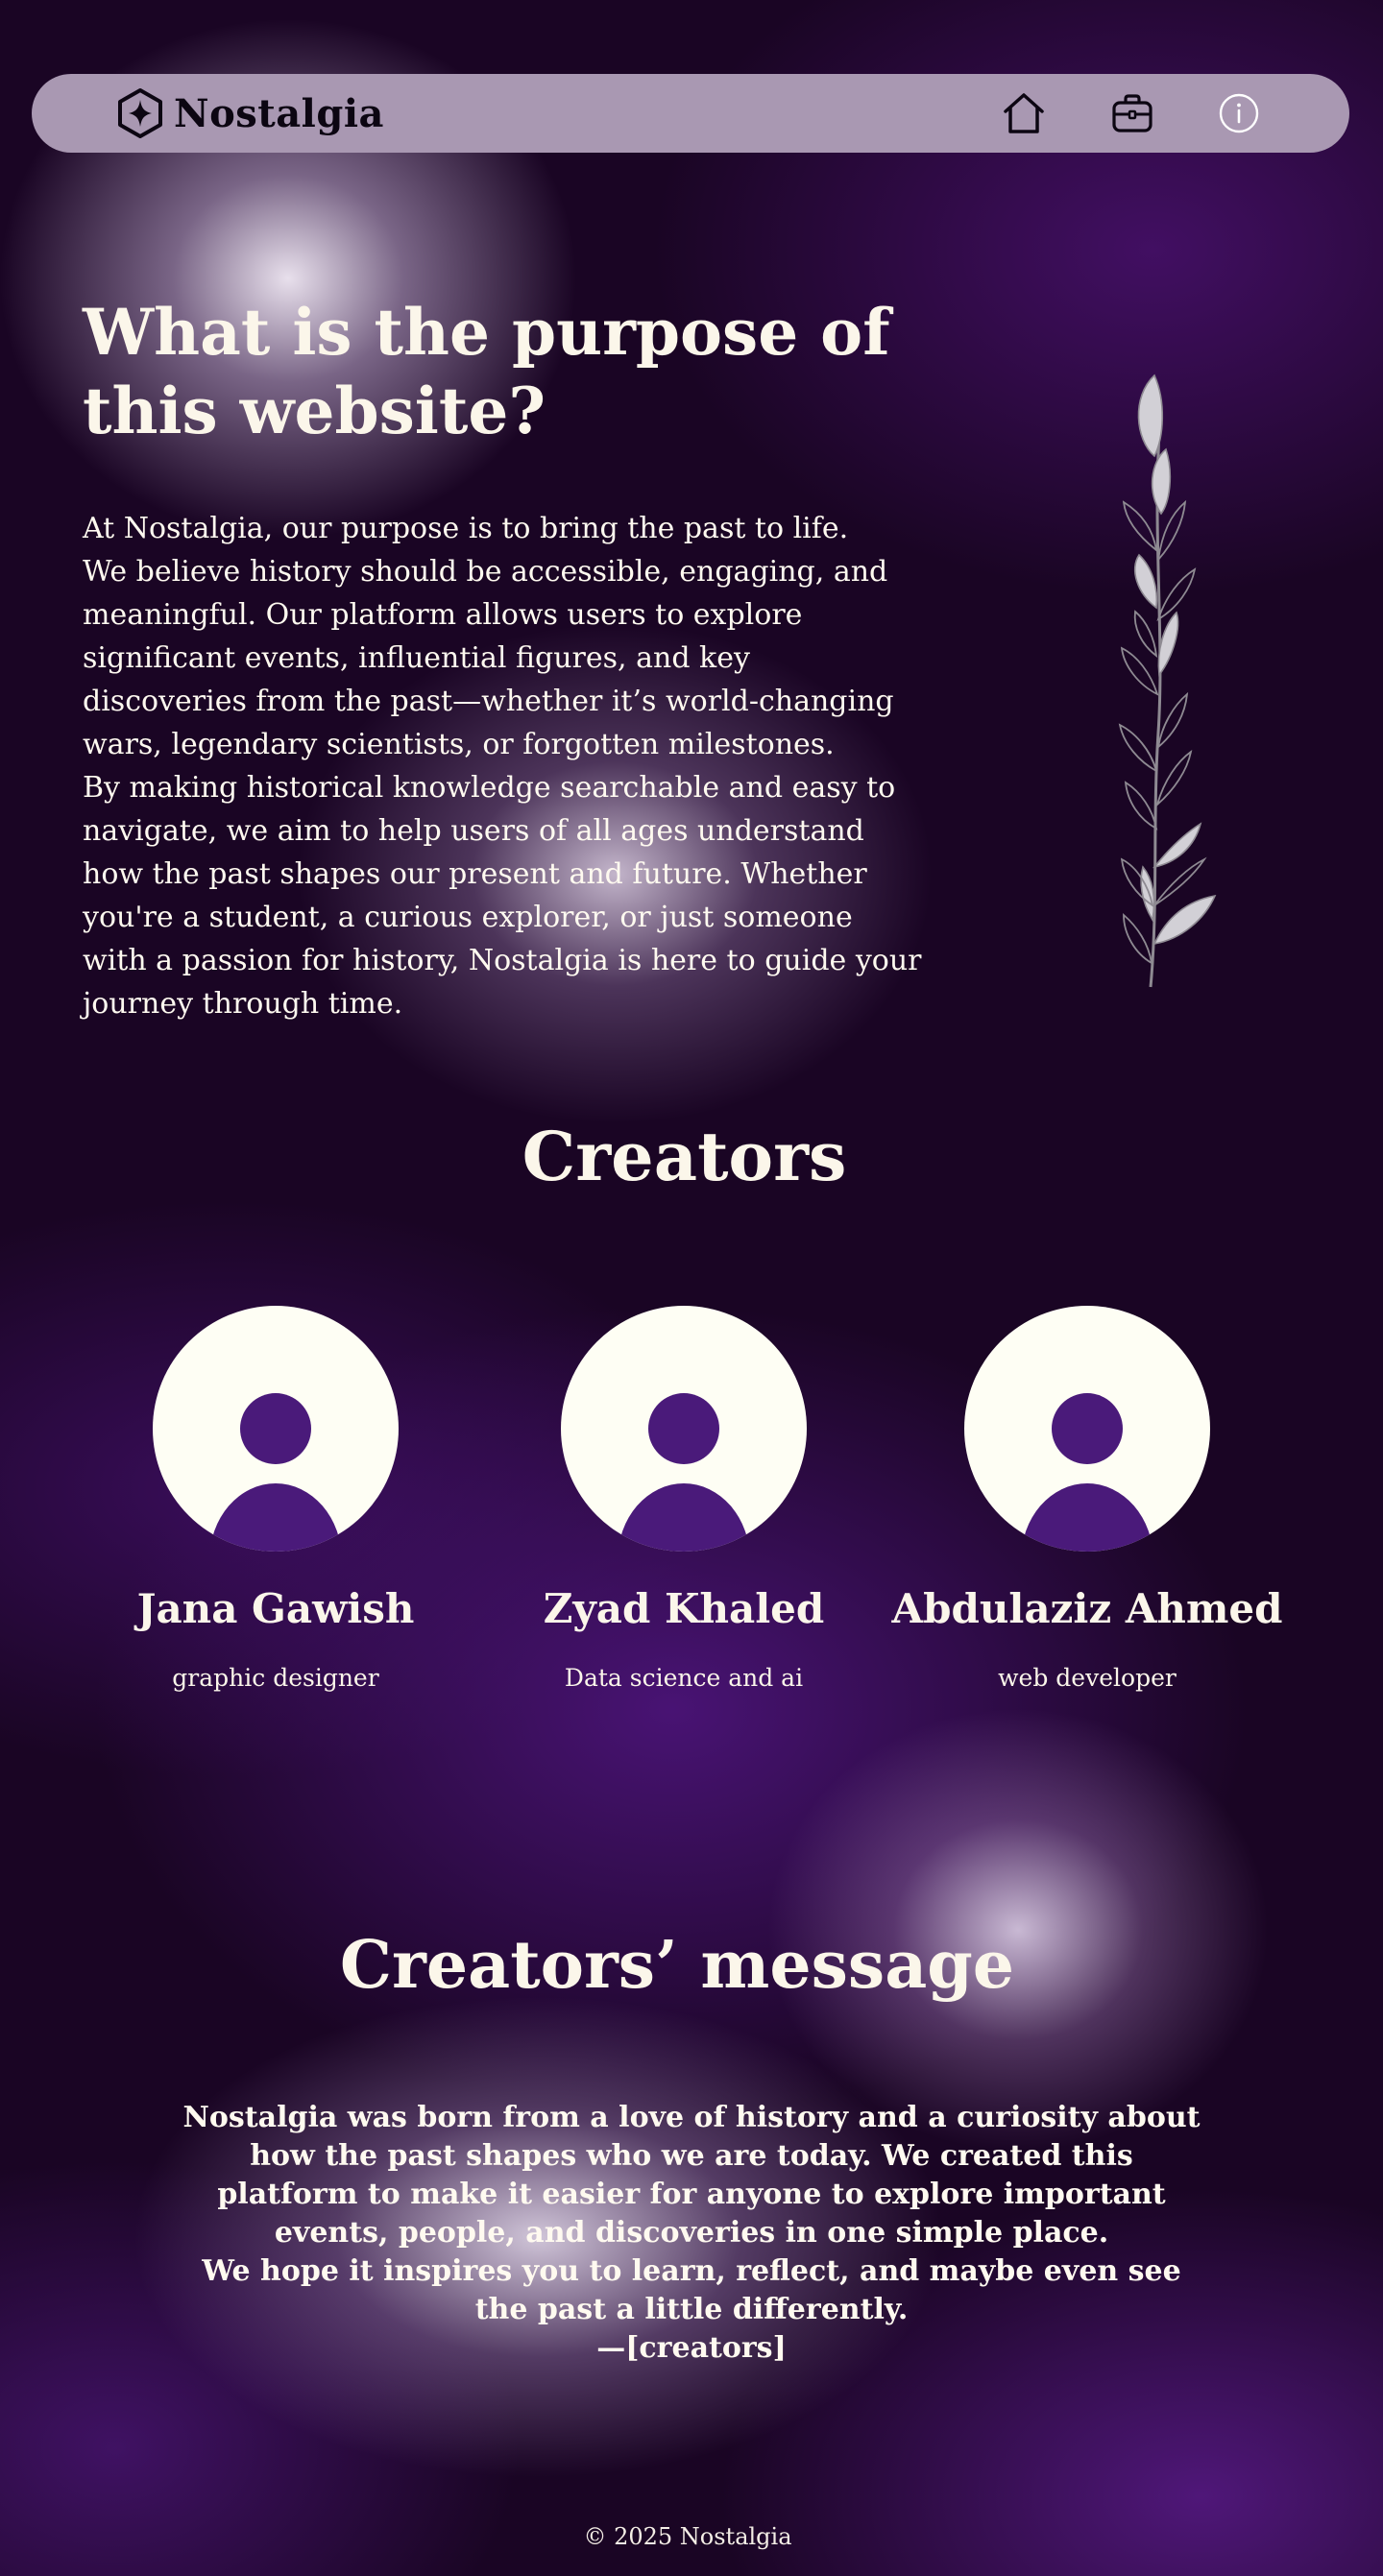 This screenshot has width=1383, height=2576. I want to click on creators-title: Creators, so click(684, 1156).